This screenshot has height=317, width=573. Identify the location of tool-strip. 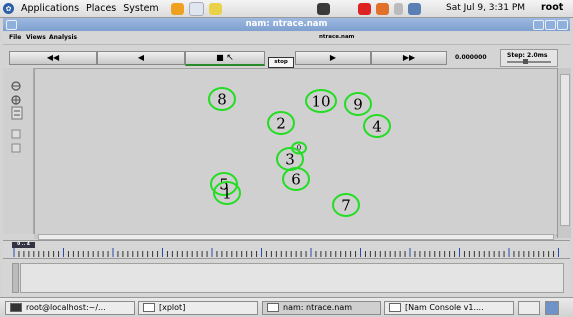
(18, 151).